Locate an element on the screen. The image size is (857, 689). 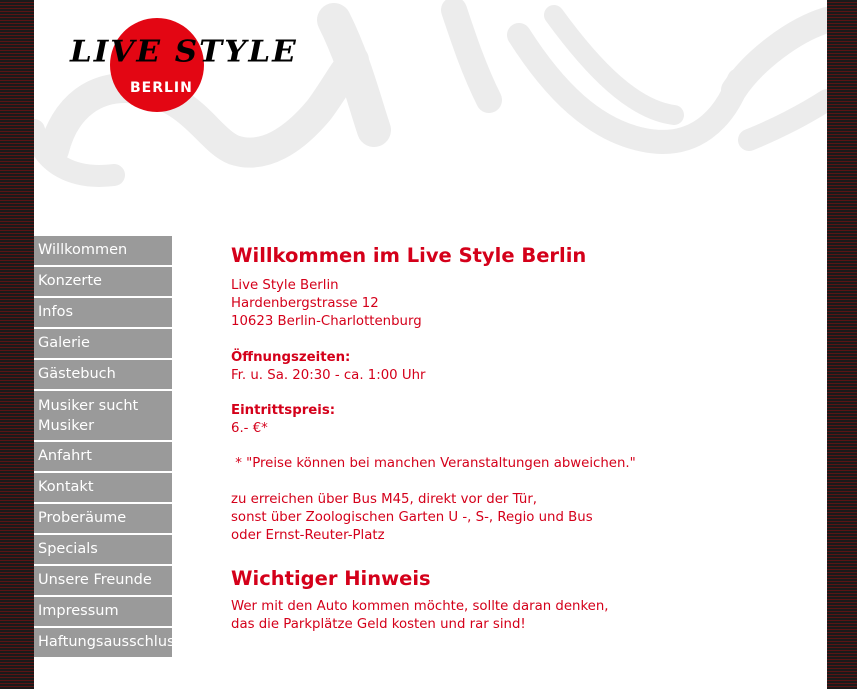
price-value: 6.- €* is located at coordinates (249, 429).